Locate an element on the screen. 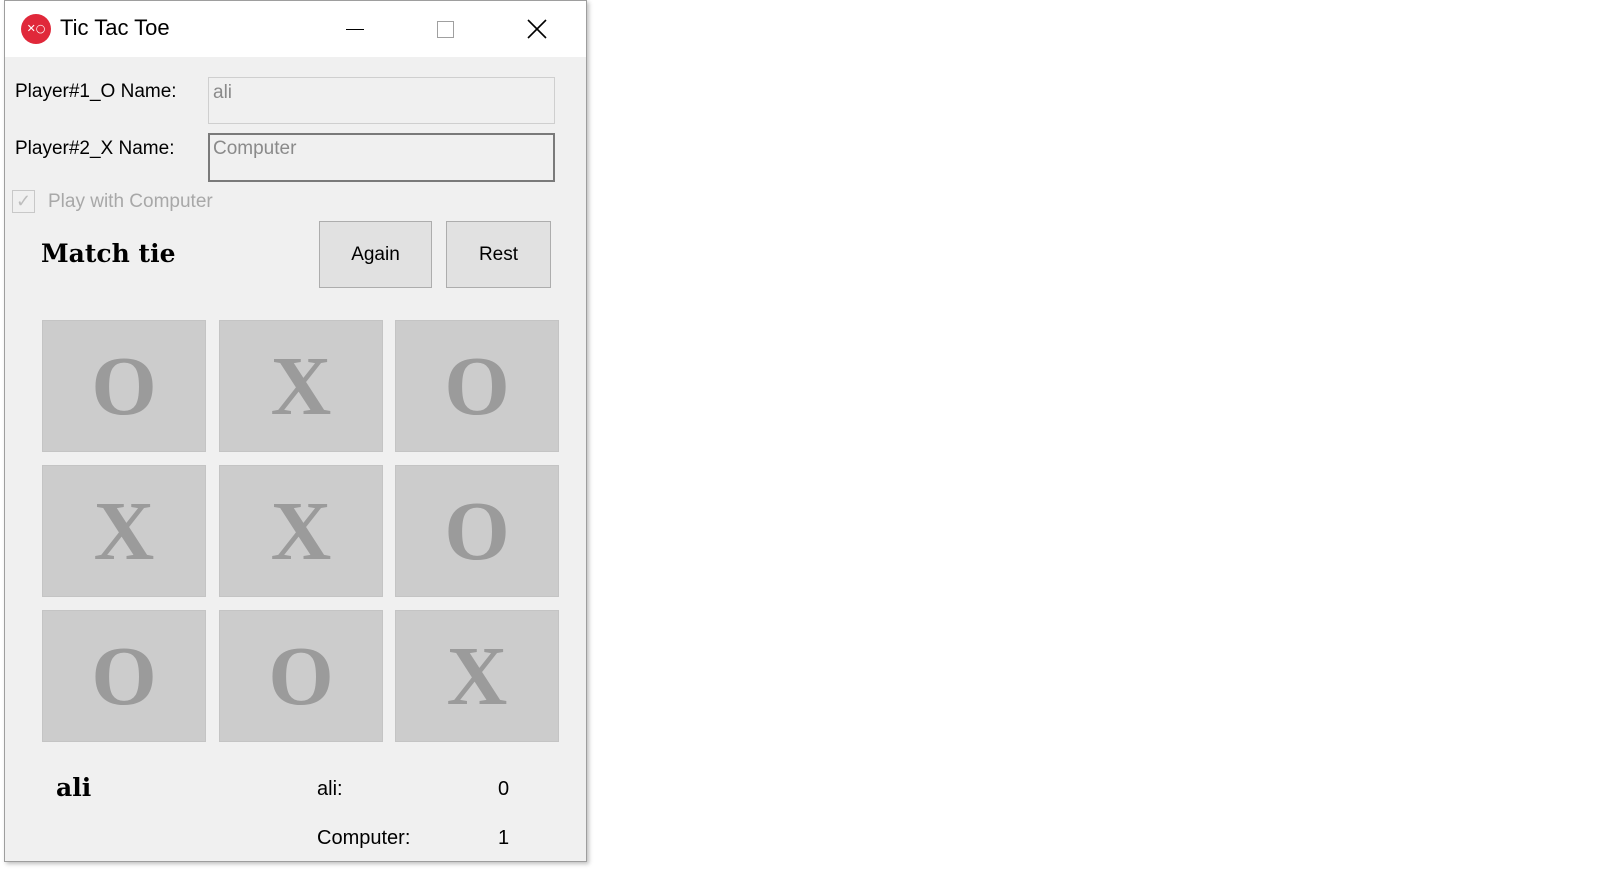  close-icon is located at coordinates (537, 29).